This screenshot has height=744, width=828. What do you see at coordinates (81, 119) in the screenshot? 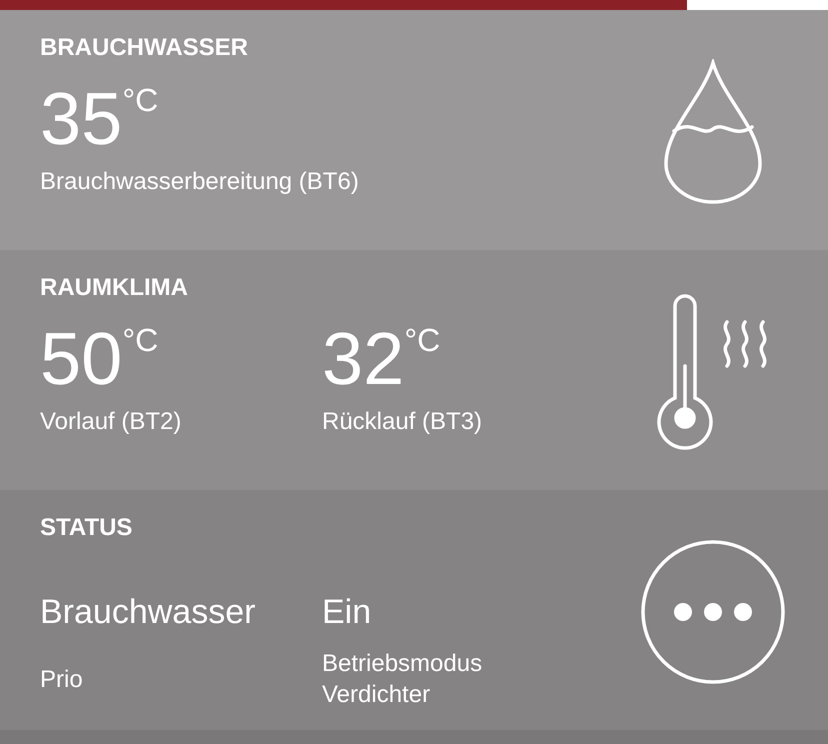
I see `temperature-value: 35` at bounding box center [81, 119].